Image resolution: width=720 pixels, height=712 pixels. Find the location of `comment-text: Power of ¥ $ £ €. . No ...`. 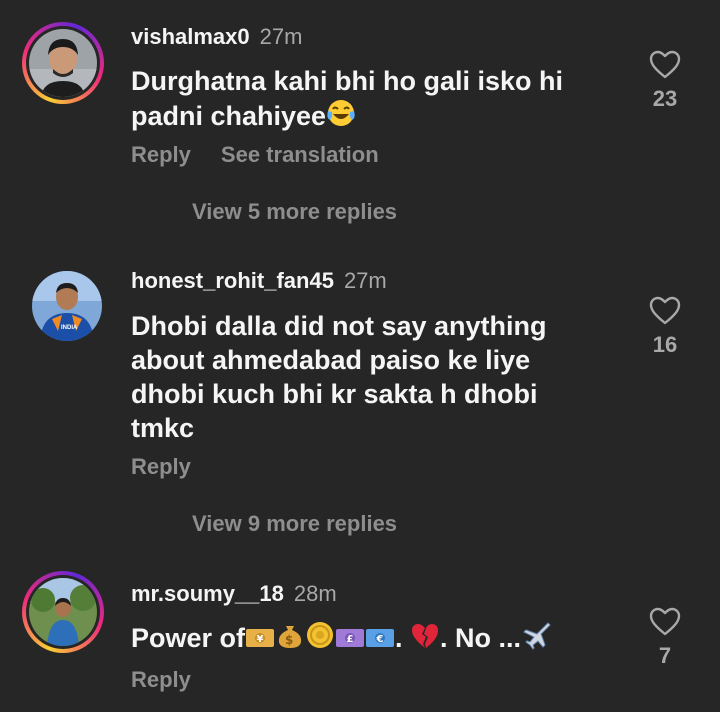

comment-text: Power of ¥ $ £ €. . No ... is located at coordinates (371, 639).